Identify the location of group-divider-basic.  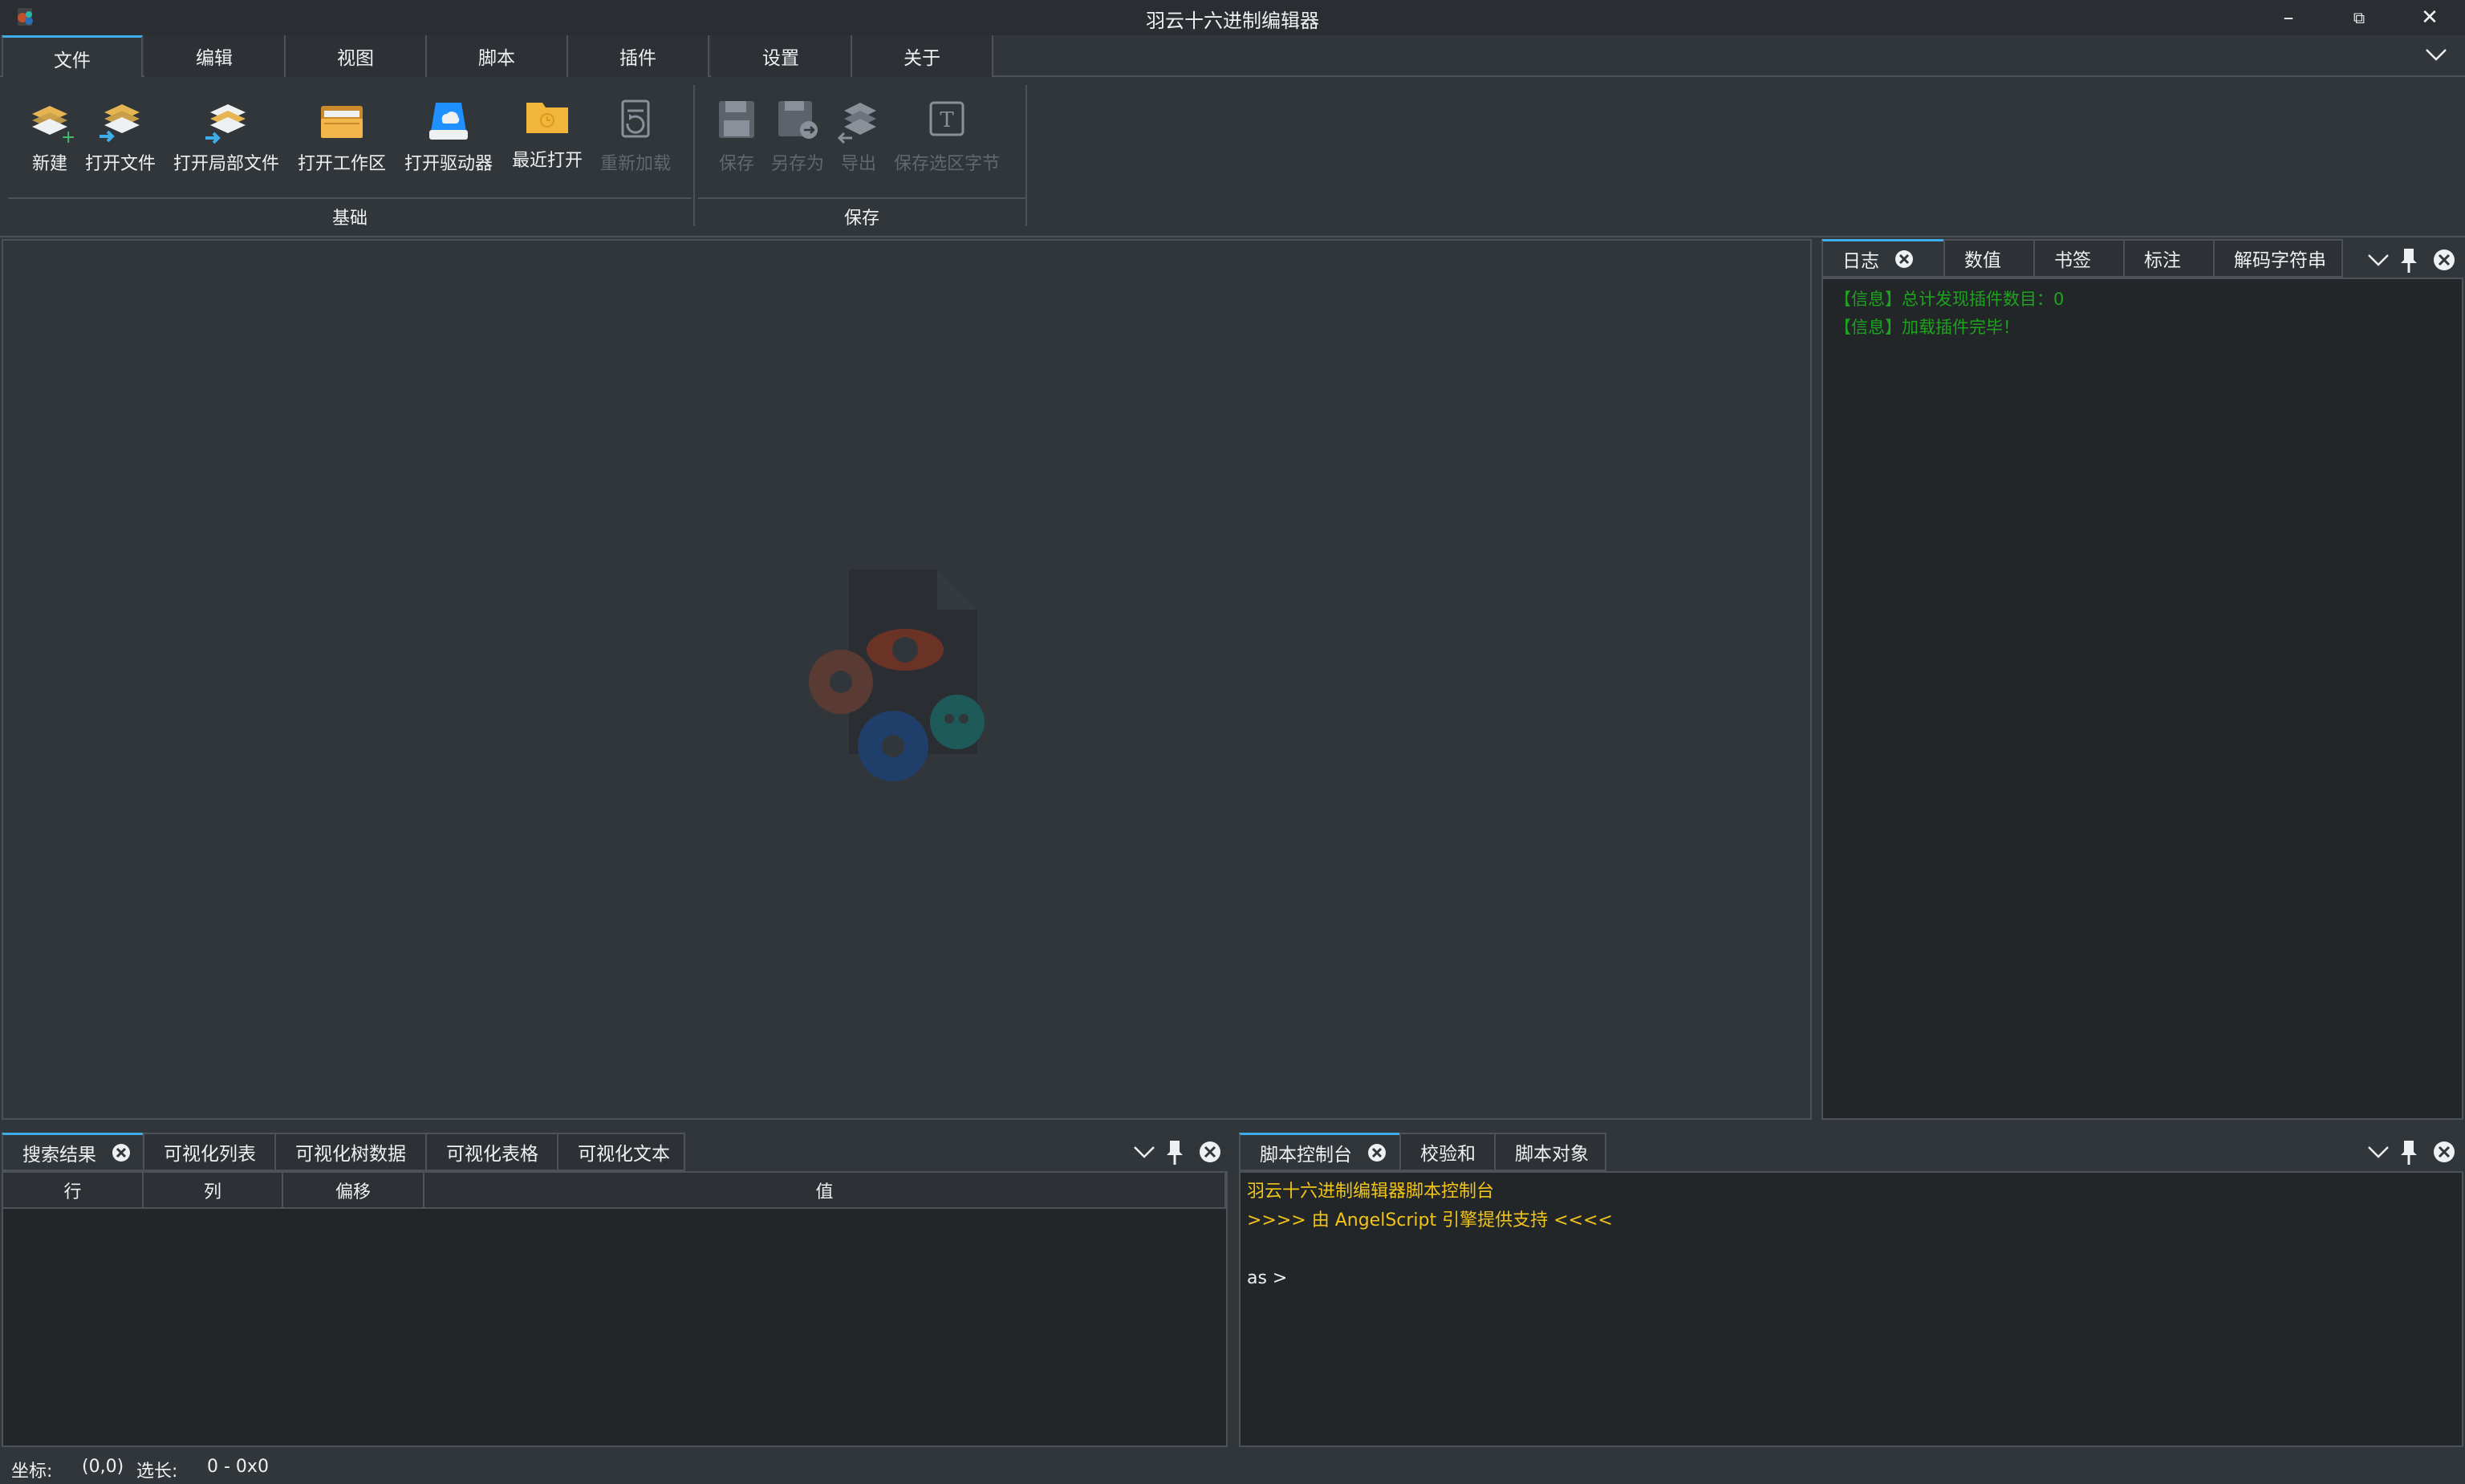
(350, 198).